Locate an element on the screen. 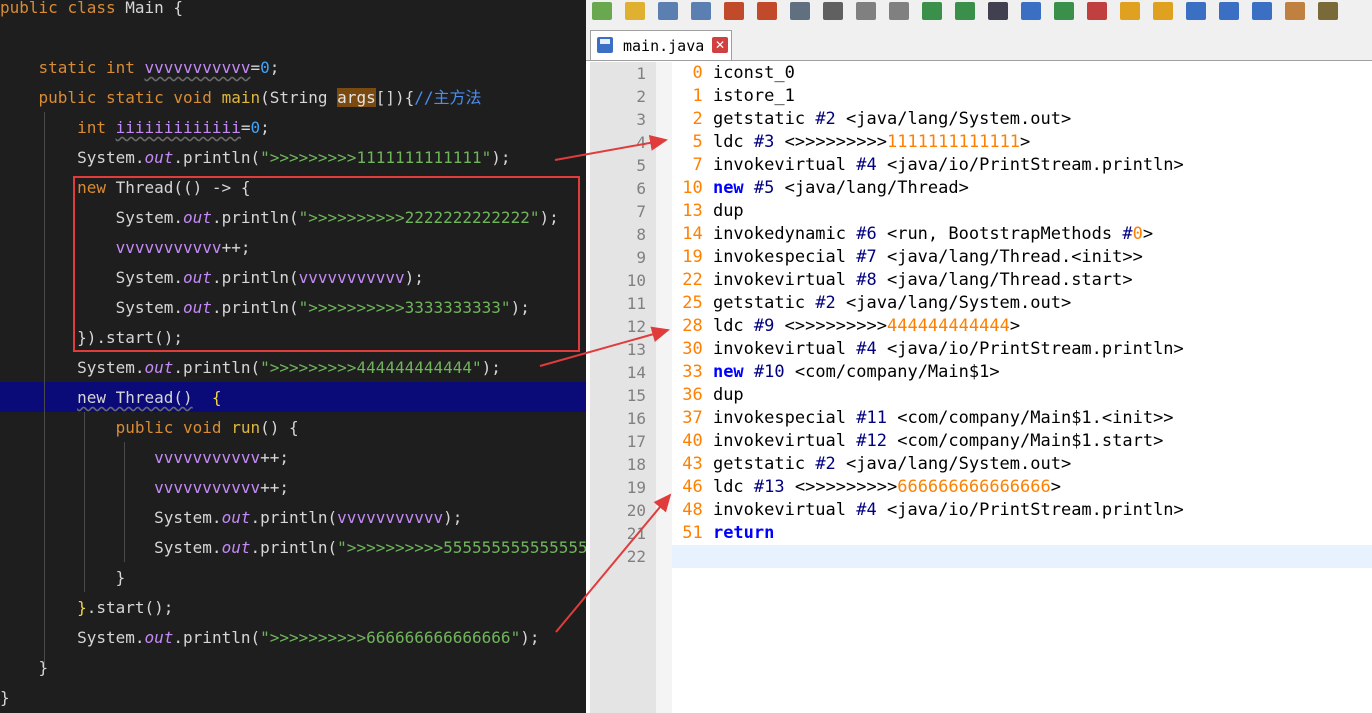 The height and width of the screenshot is (713, 1372). map-icon is located at coordinates (1328, 11).